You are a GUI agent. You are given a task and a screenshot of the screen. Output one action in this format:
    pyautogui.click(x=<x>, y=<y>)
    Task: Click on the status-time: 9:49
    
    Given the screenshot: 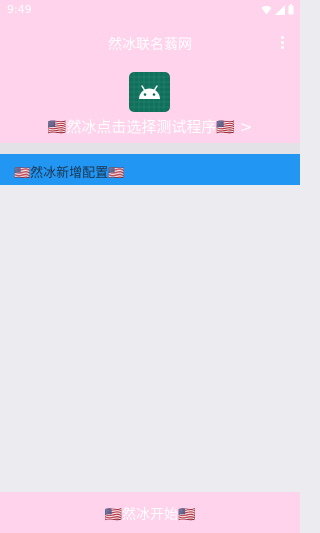 What is the action you would take?
    pyautogui.click(x=19, y=9)
    